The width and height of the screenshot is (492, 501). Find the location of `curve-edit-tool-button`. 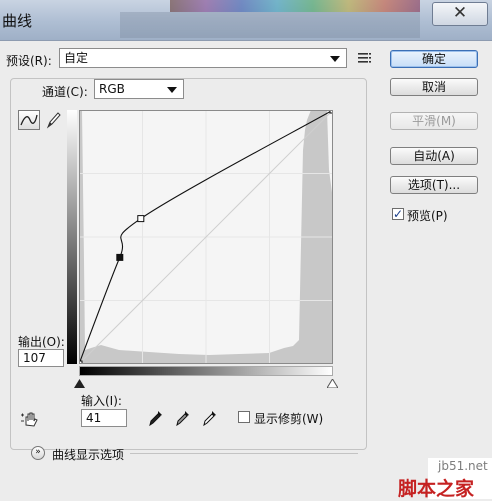

curve-edit-tool-button is located at coordinates (29, 120).